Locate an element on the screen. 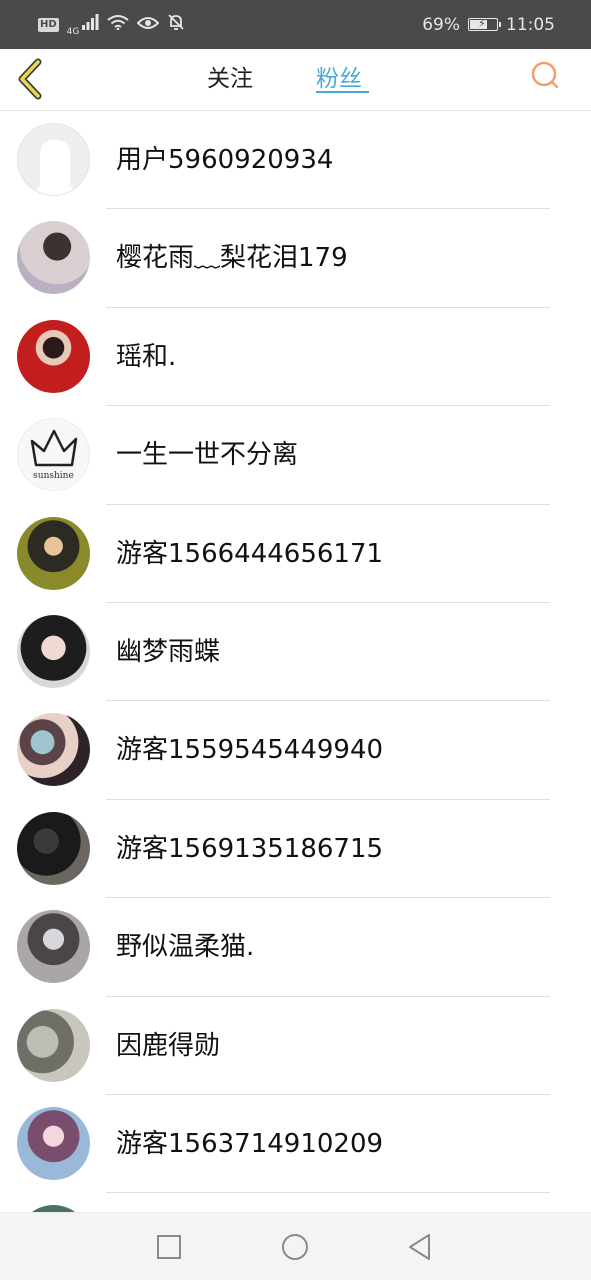 The image size is (591, 1280). status-bar-right: 69% ⚡ 11:05 is located at coordinates (488, 25).